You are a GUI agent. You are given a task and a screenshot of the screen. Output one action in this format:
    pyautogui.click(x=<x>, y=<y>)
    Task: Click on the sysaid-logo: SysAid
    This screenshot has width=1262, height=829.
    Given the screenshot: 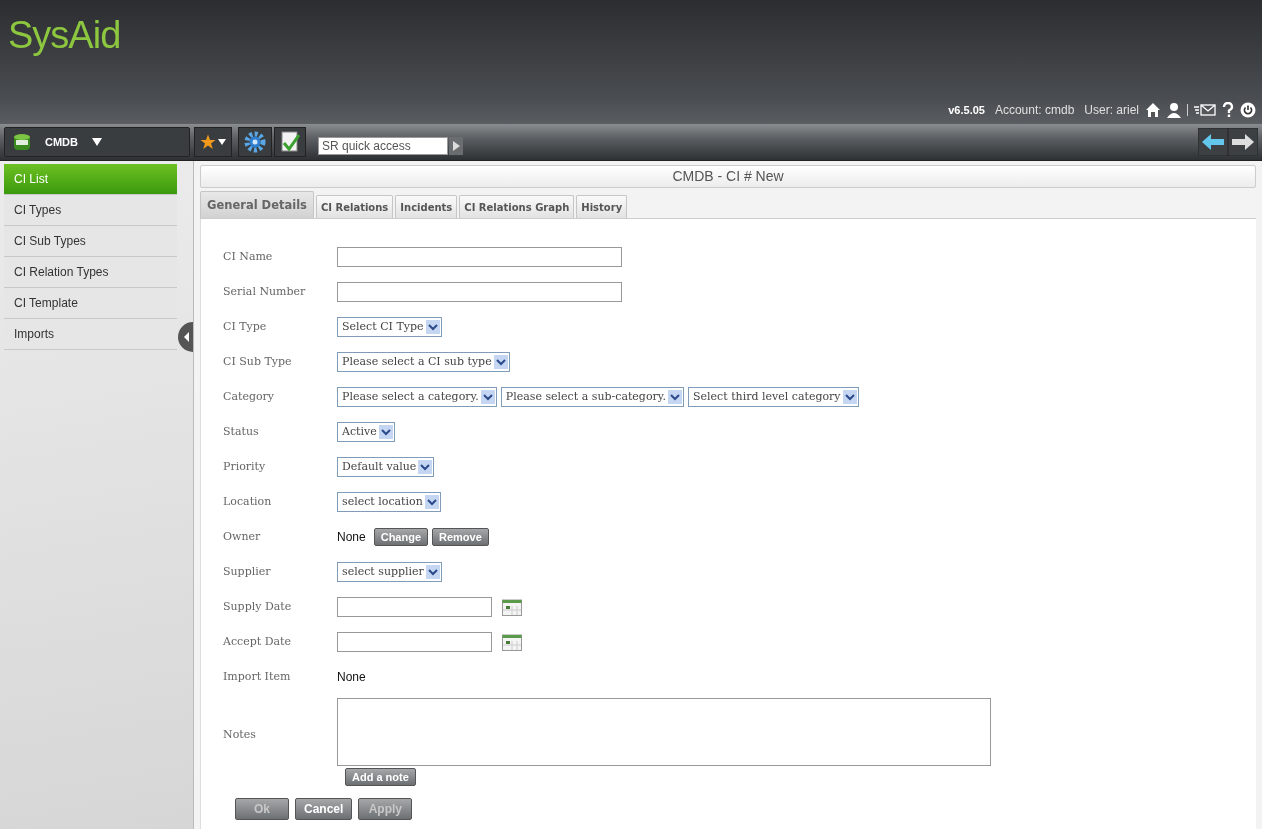 What is the action you would take?
    pyautogui.click(x=64, y=35)
    